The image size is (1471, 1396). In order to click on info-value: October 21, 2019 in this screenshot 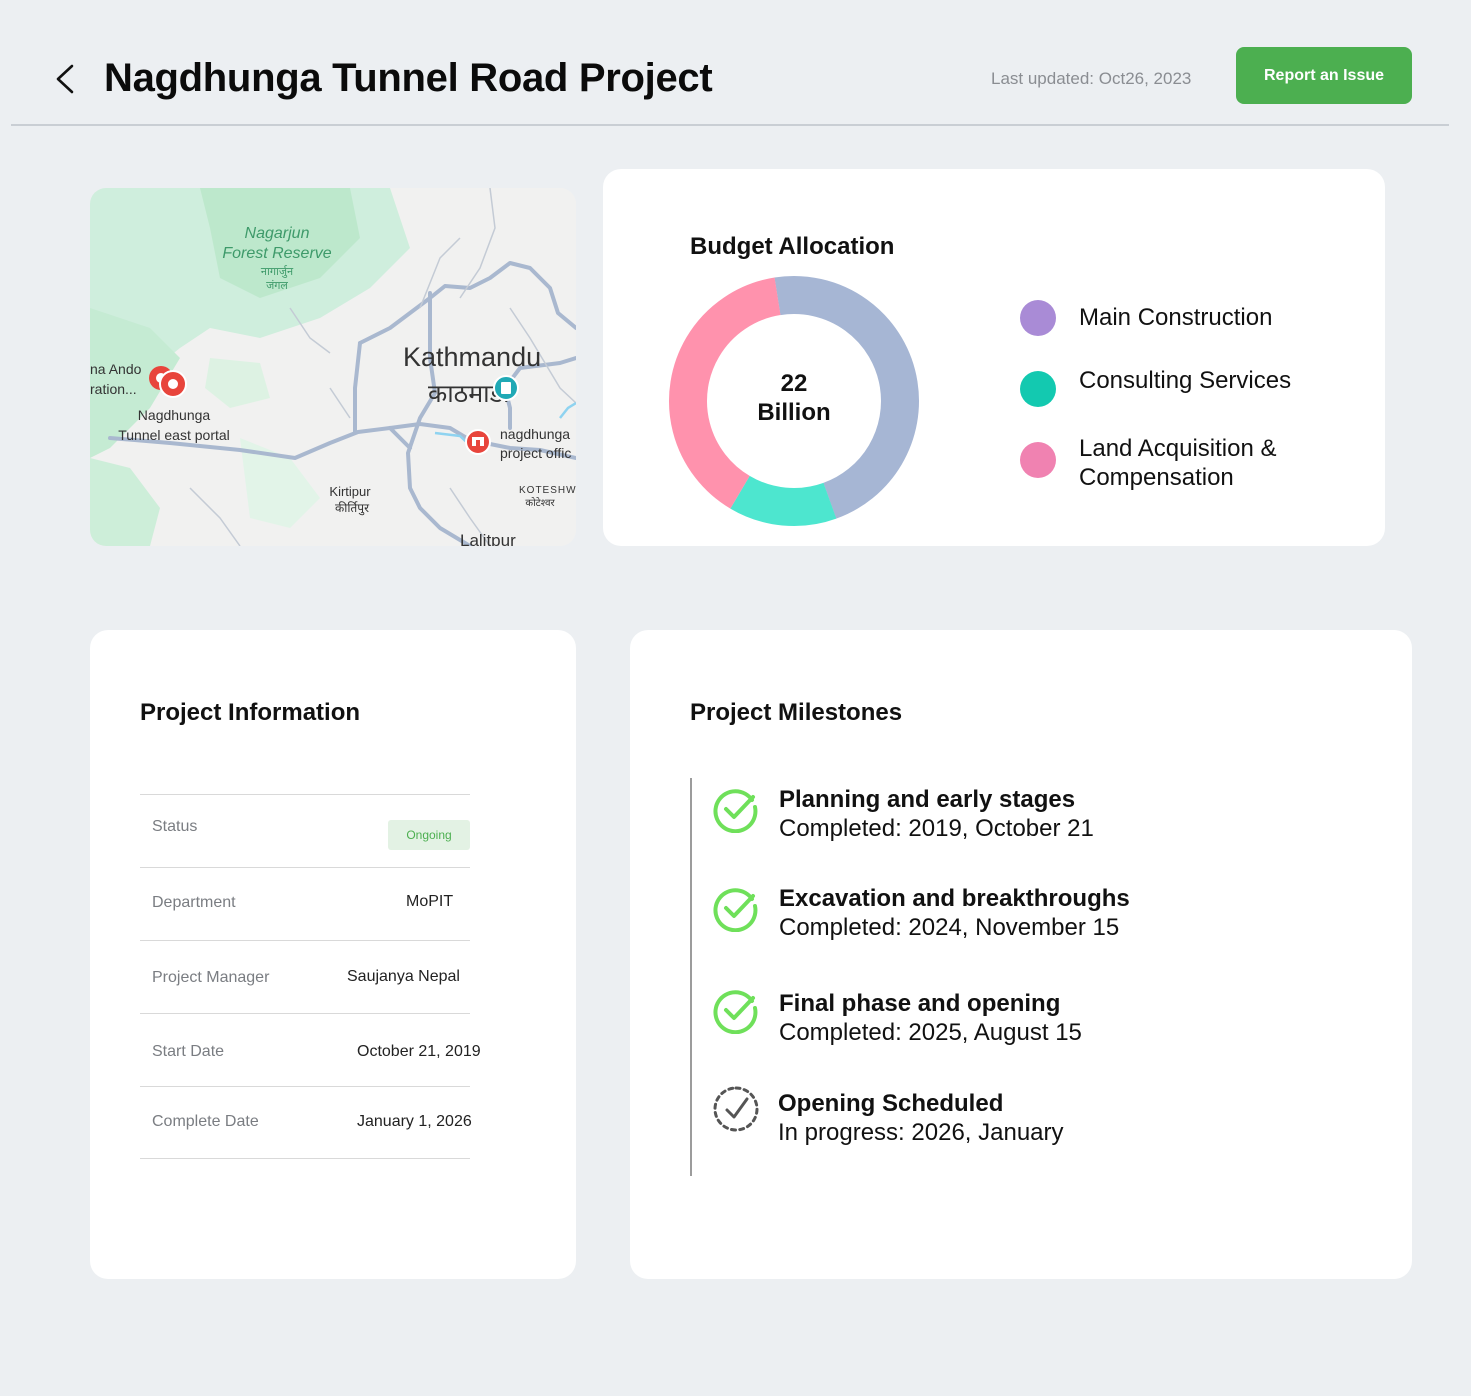, I will do `click(419, 1051)`.